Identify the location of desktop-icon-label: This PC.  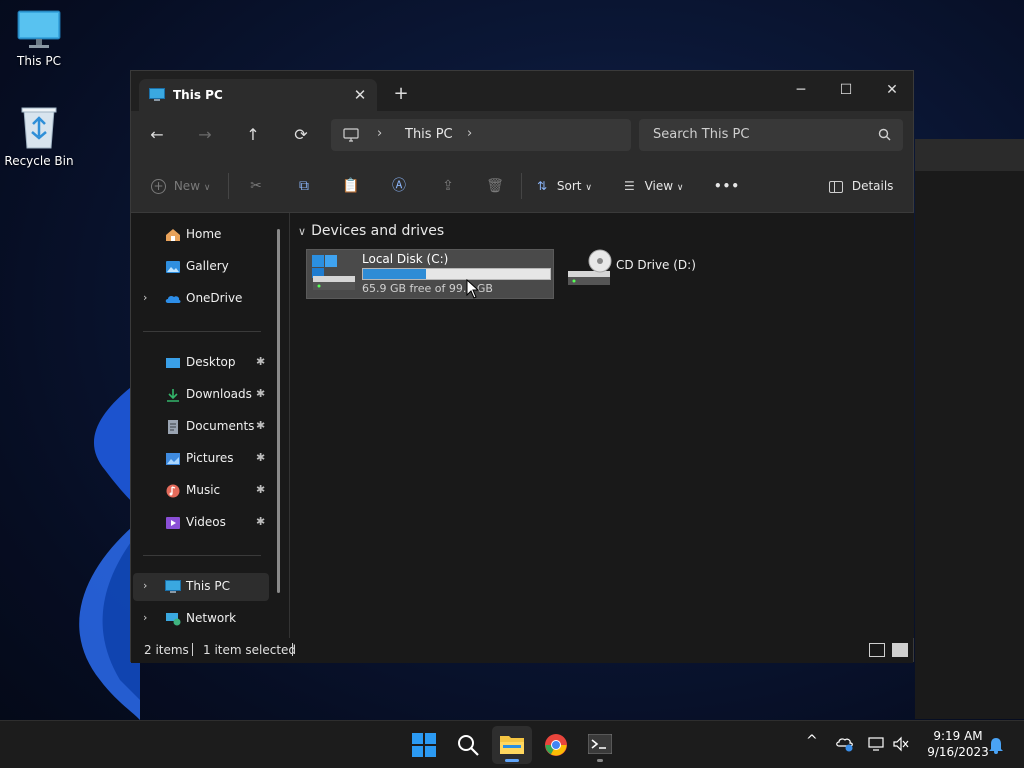
(39, 61).